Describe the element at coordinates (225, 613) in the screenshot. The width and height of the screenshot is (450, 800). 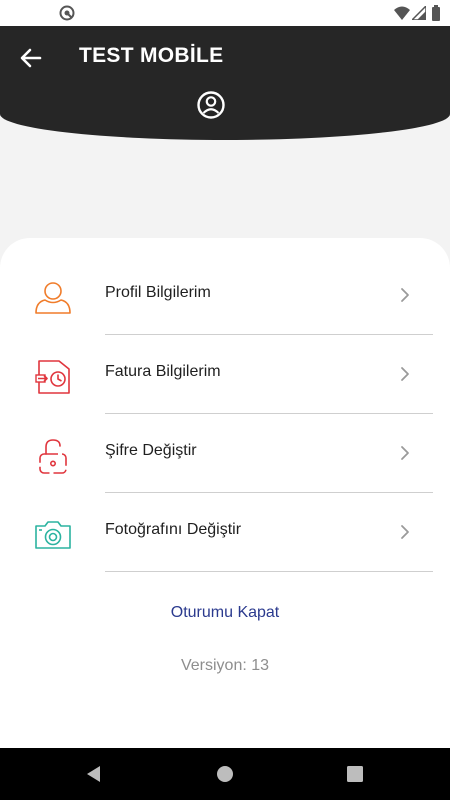
I see `logout-link: Oturumu Kapat` at that location.